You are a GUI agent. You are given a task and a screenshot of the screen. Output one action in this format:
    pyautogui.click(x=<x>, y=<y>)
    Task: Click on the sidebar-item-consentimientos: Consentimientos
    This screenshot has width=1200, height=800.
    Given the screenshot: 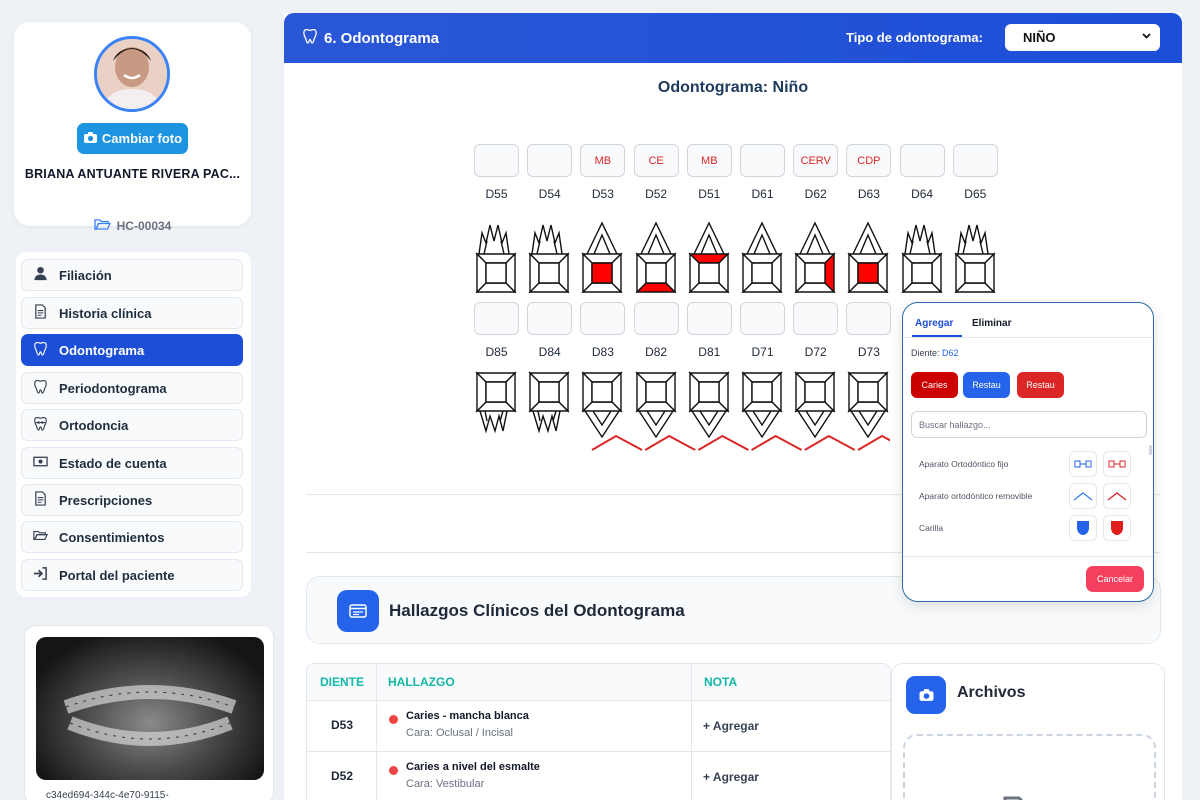 What is the action you would take?
    pyautogui.click(x=132, y=537)
    